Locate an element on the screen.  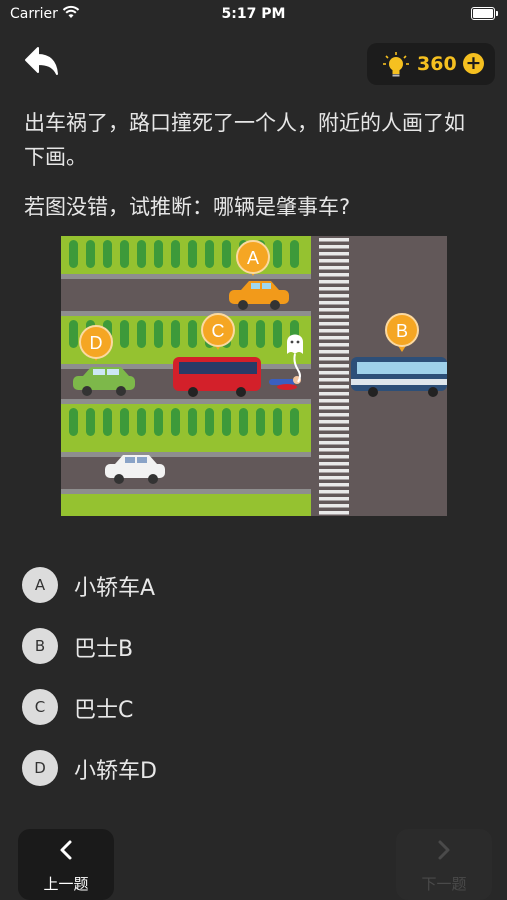
back-arrow-icon is located at coordinates (41, 61).